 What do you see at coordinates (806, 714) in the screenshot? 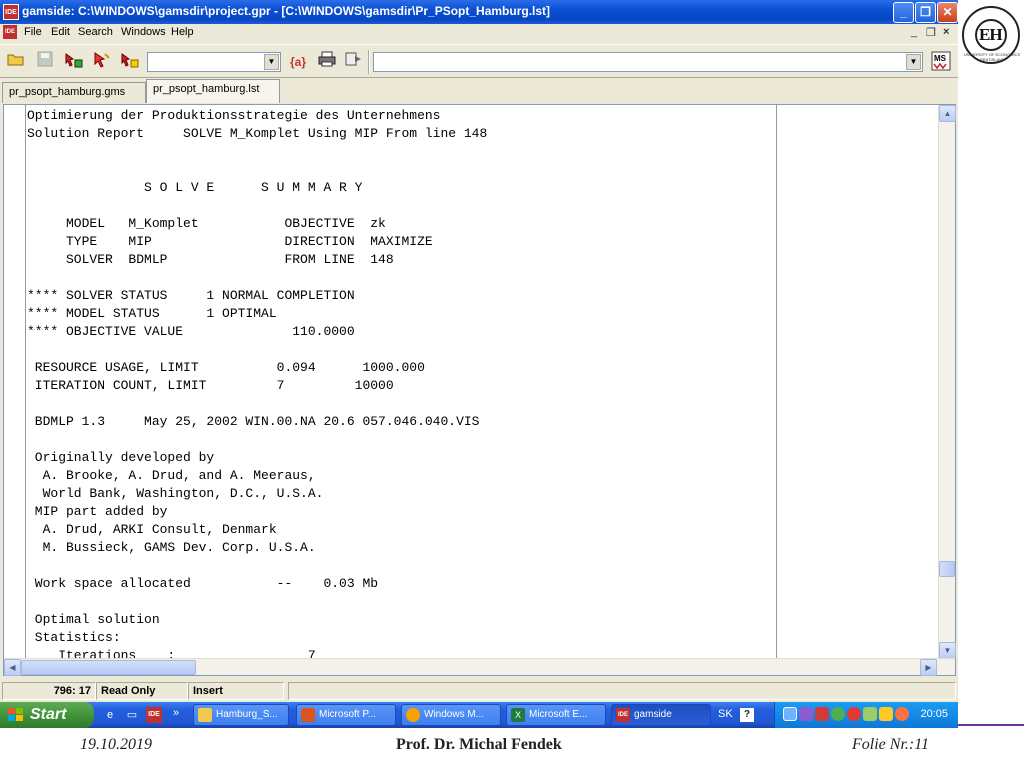
I see `tray-app-icon` at bounding box center [806, 714].